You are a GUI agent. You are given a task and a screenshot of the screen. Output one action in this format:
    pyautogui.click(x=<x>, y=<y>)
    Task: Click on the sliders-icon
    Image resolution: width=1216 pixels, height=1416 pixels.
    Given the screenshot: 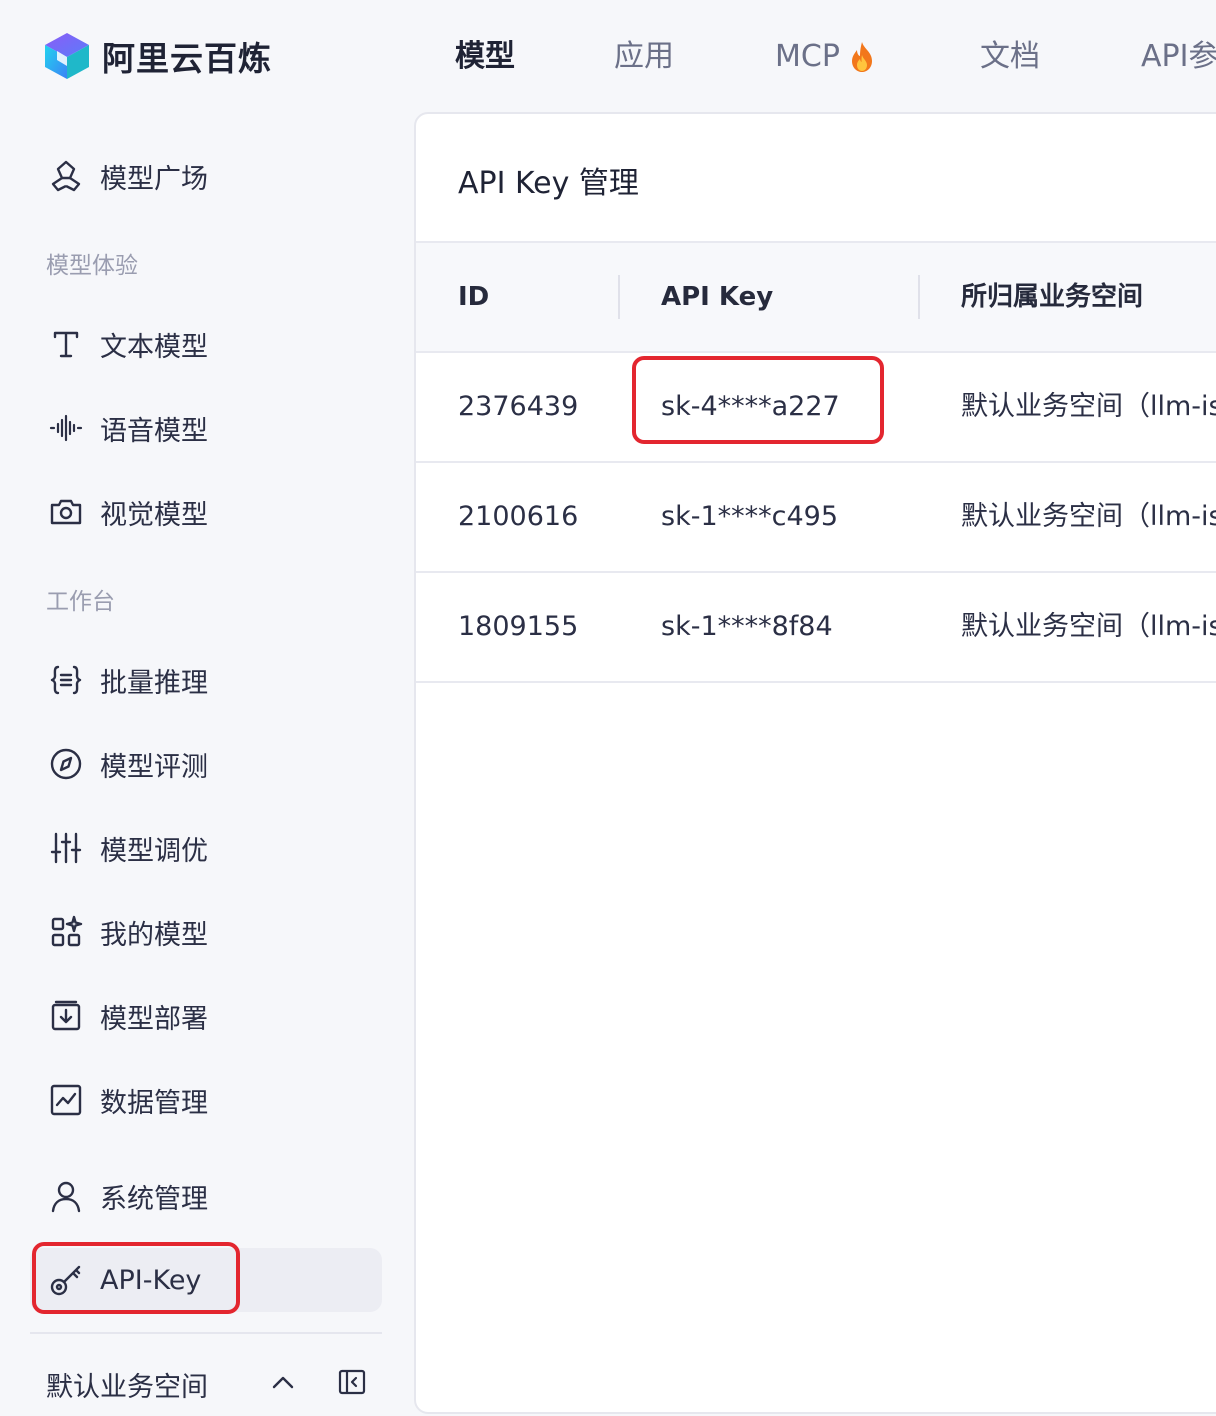 What is the action you would take?
    pyautogui.click(x=66, y=848)
    